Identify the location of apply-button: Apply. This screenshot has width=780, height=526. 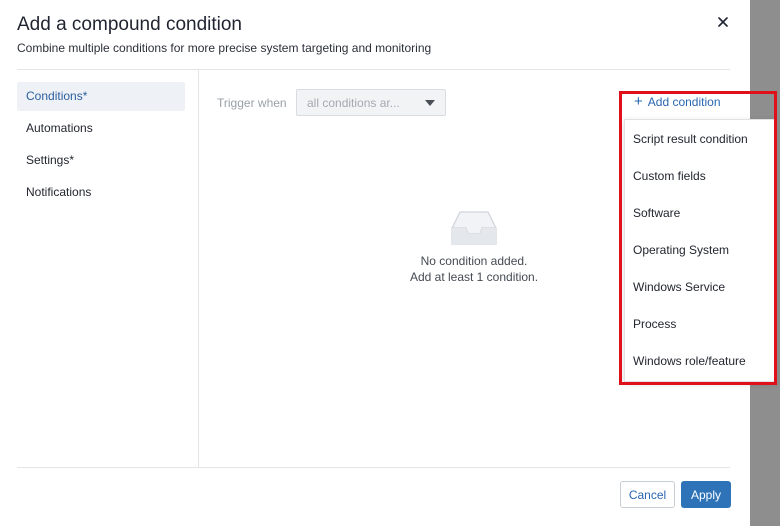
(706, 494).